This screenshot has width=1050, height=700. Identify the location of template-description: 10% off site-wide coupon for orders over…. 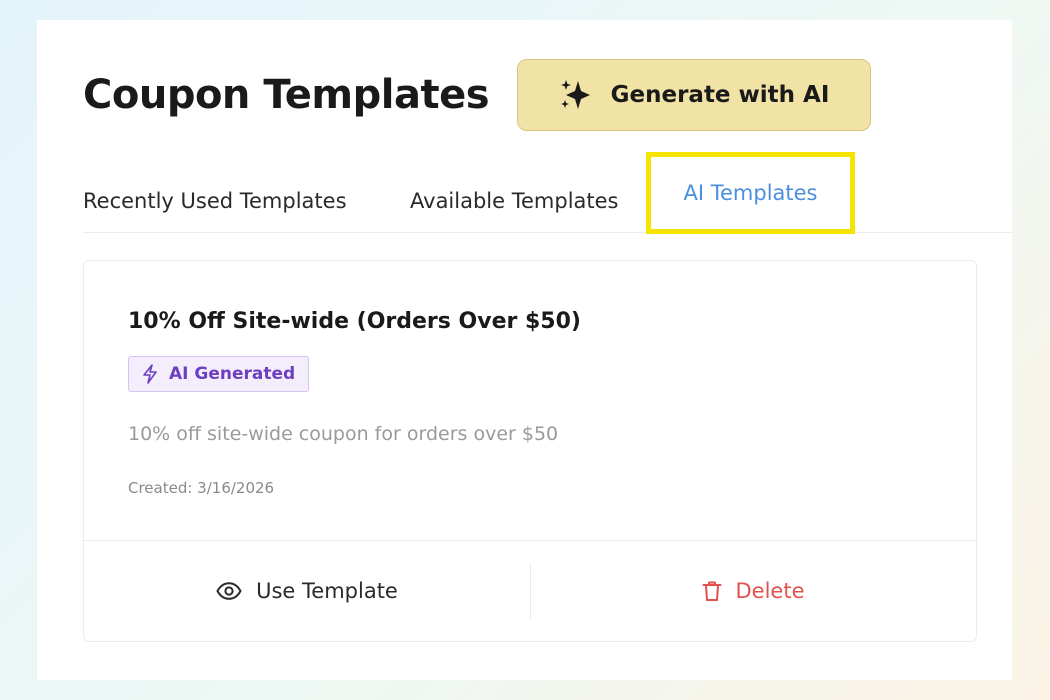
(343, 434).